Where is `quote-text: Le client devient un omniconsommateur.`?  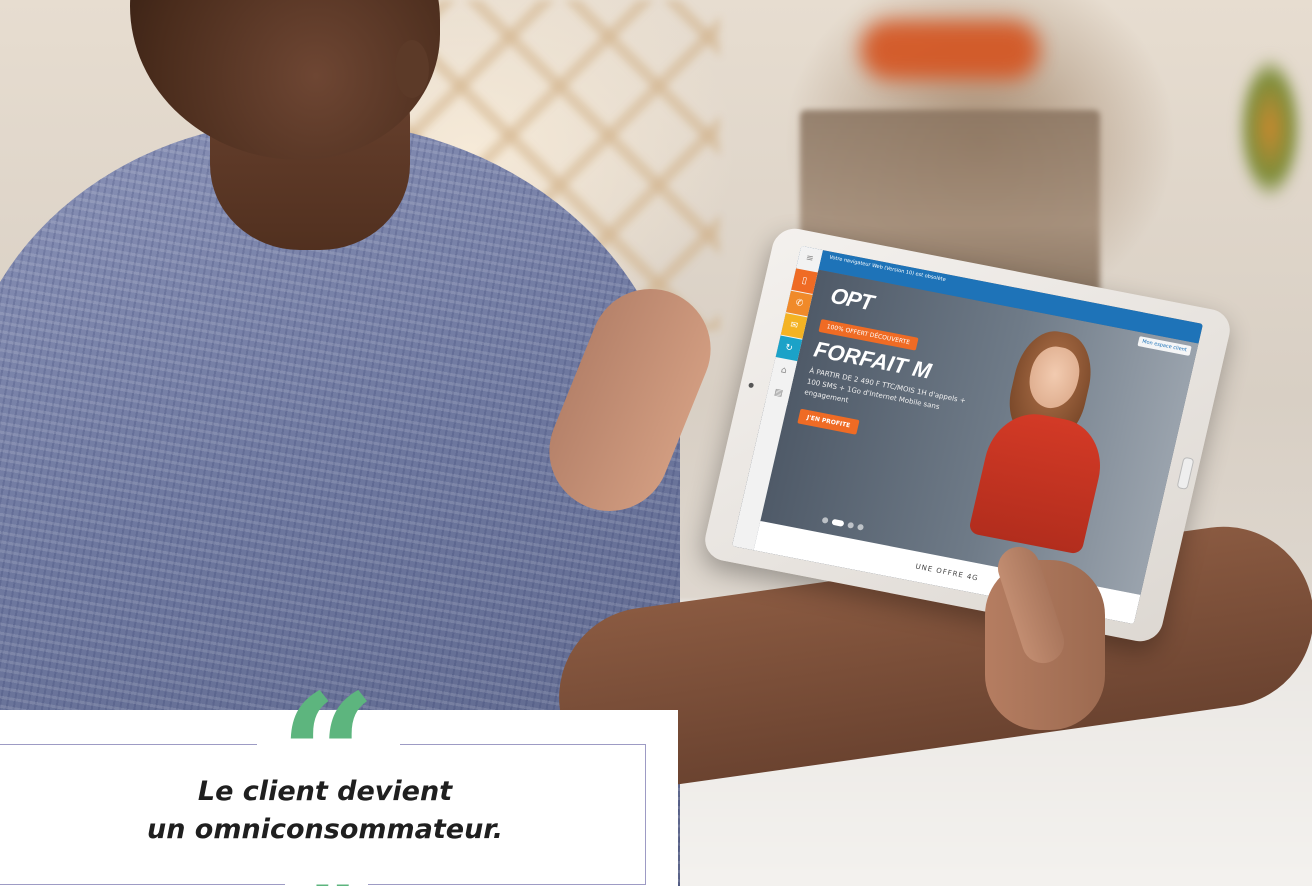 quote-text: Le client devient un omniconsommateur. is located at coordinates (325, 811).